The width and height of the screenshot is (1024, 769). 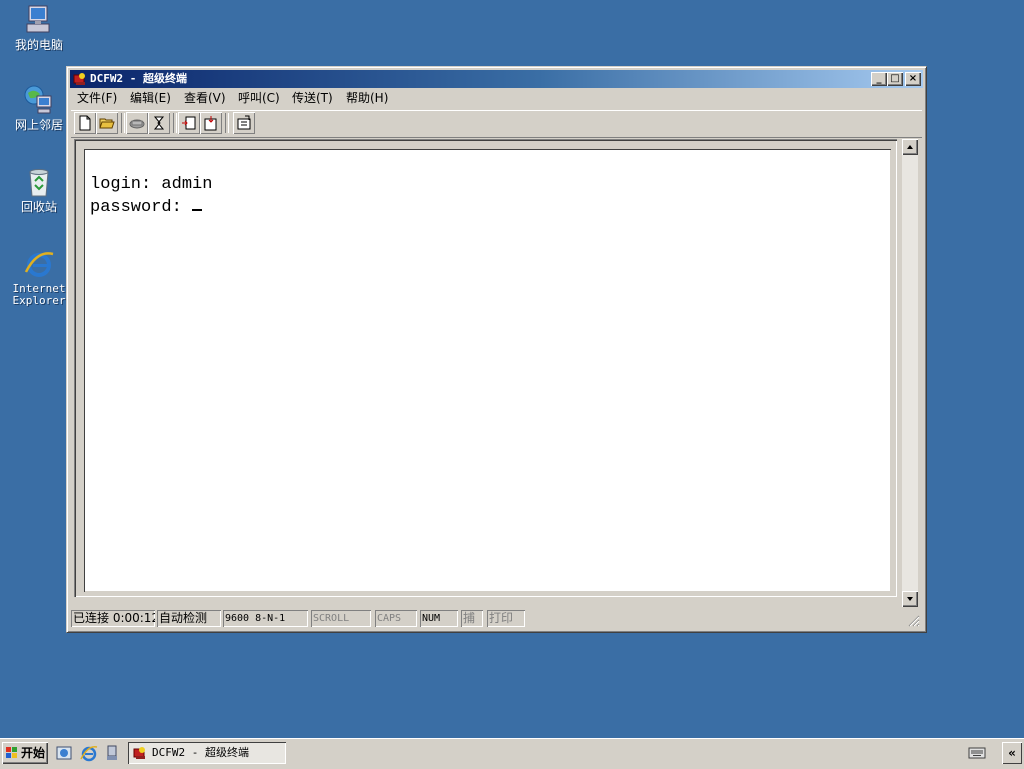 I want to click on disconnect-icon, so click(x=137, y=124).